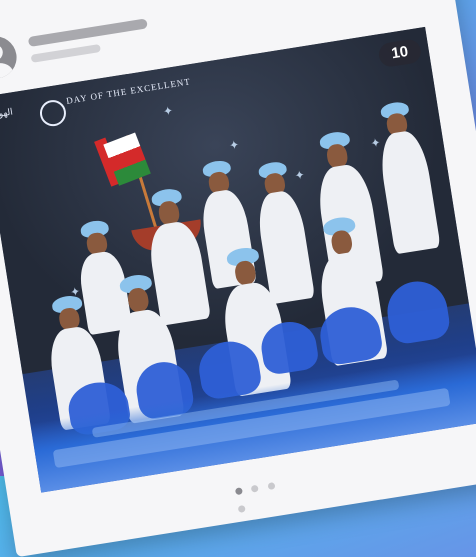  I want to click on avatar-head, so click(2, 52).